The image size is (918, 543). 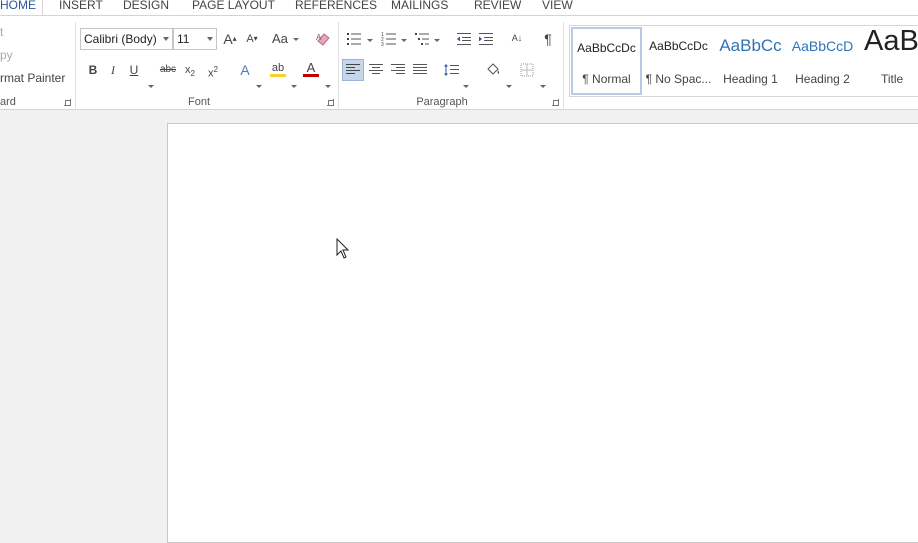 What do you see at coordinates (437, 40) in the screenshot?
I see `multilevel-chevron-icon` at bounding box center [437, 40].